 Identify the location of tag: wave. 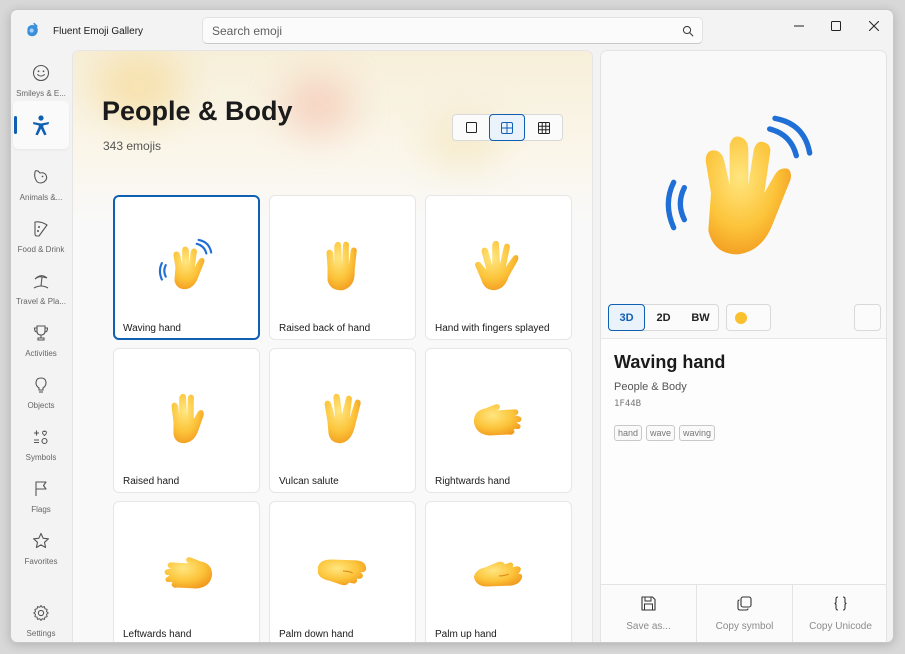
(661, 433).